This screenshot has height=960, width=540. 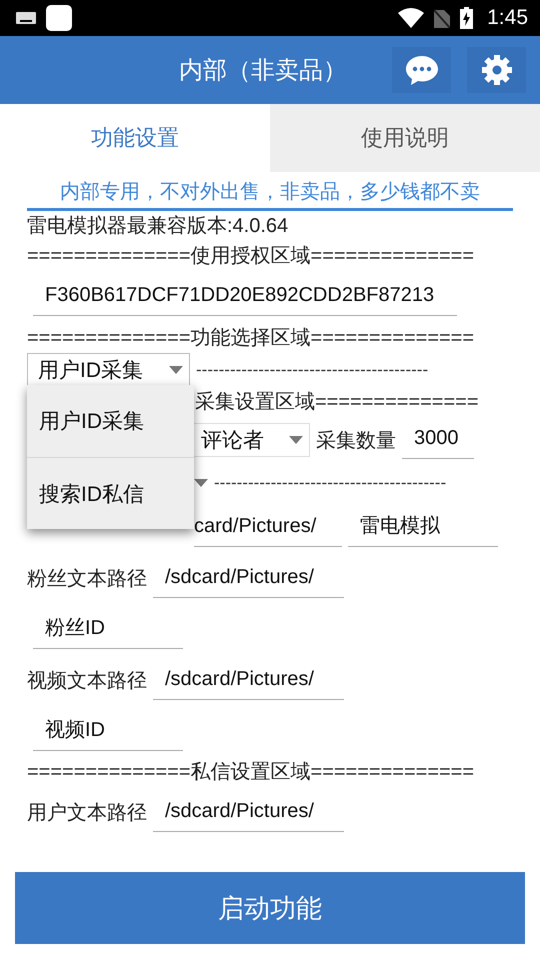 What do you see at coordinates (337, 402) in the screenshot?
I see `section-heading: 采集设置区域==============` at bounding box center [337, 402].